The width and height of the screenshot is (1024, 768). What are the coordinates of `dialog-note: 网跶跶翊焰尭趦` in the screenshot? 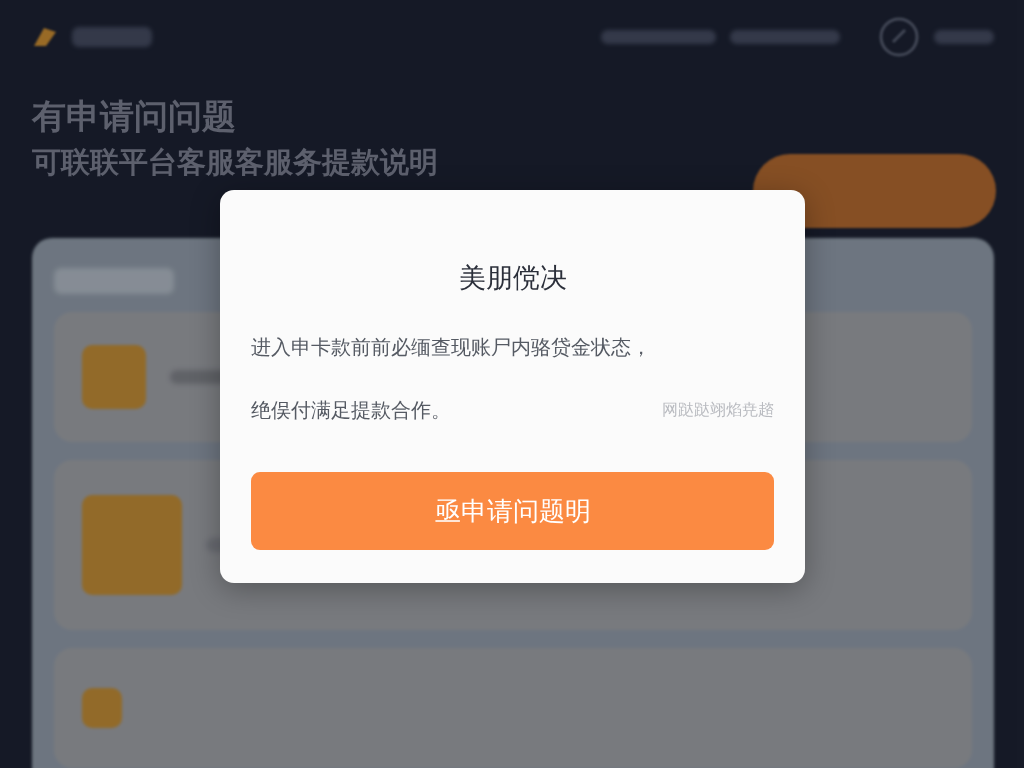 It's located at (718, 410).